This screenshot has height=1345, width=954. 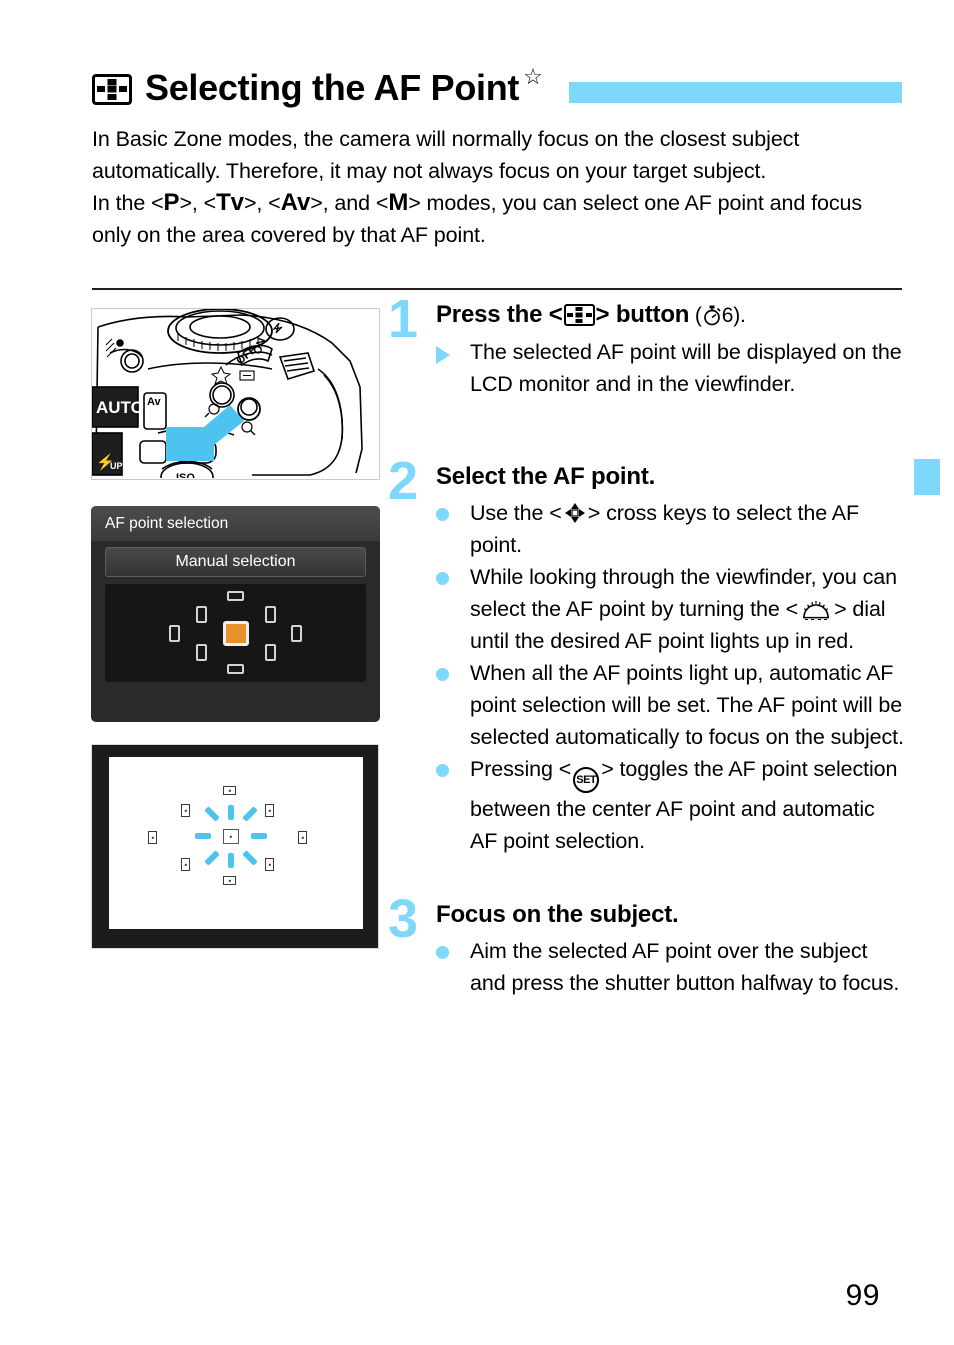 What do you see at coordinates (262, 203) in the screenshot?
I see `intro-p2-part-c: >, <` at bounding box center [262, 203].